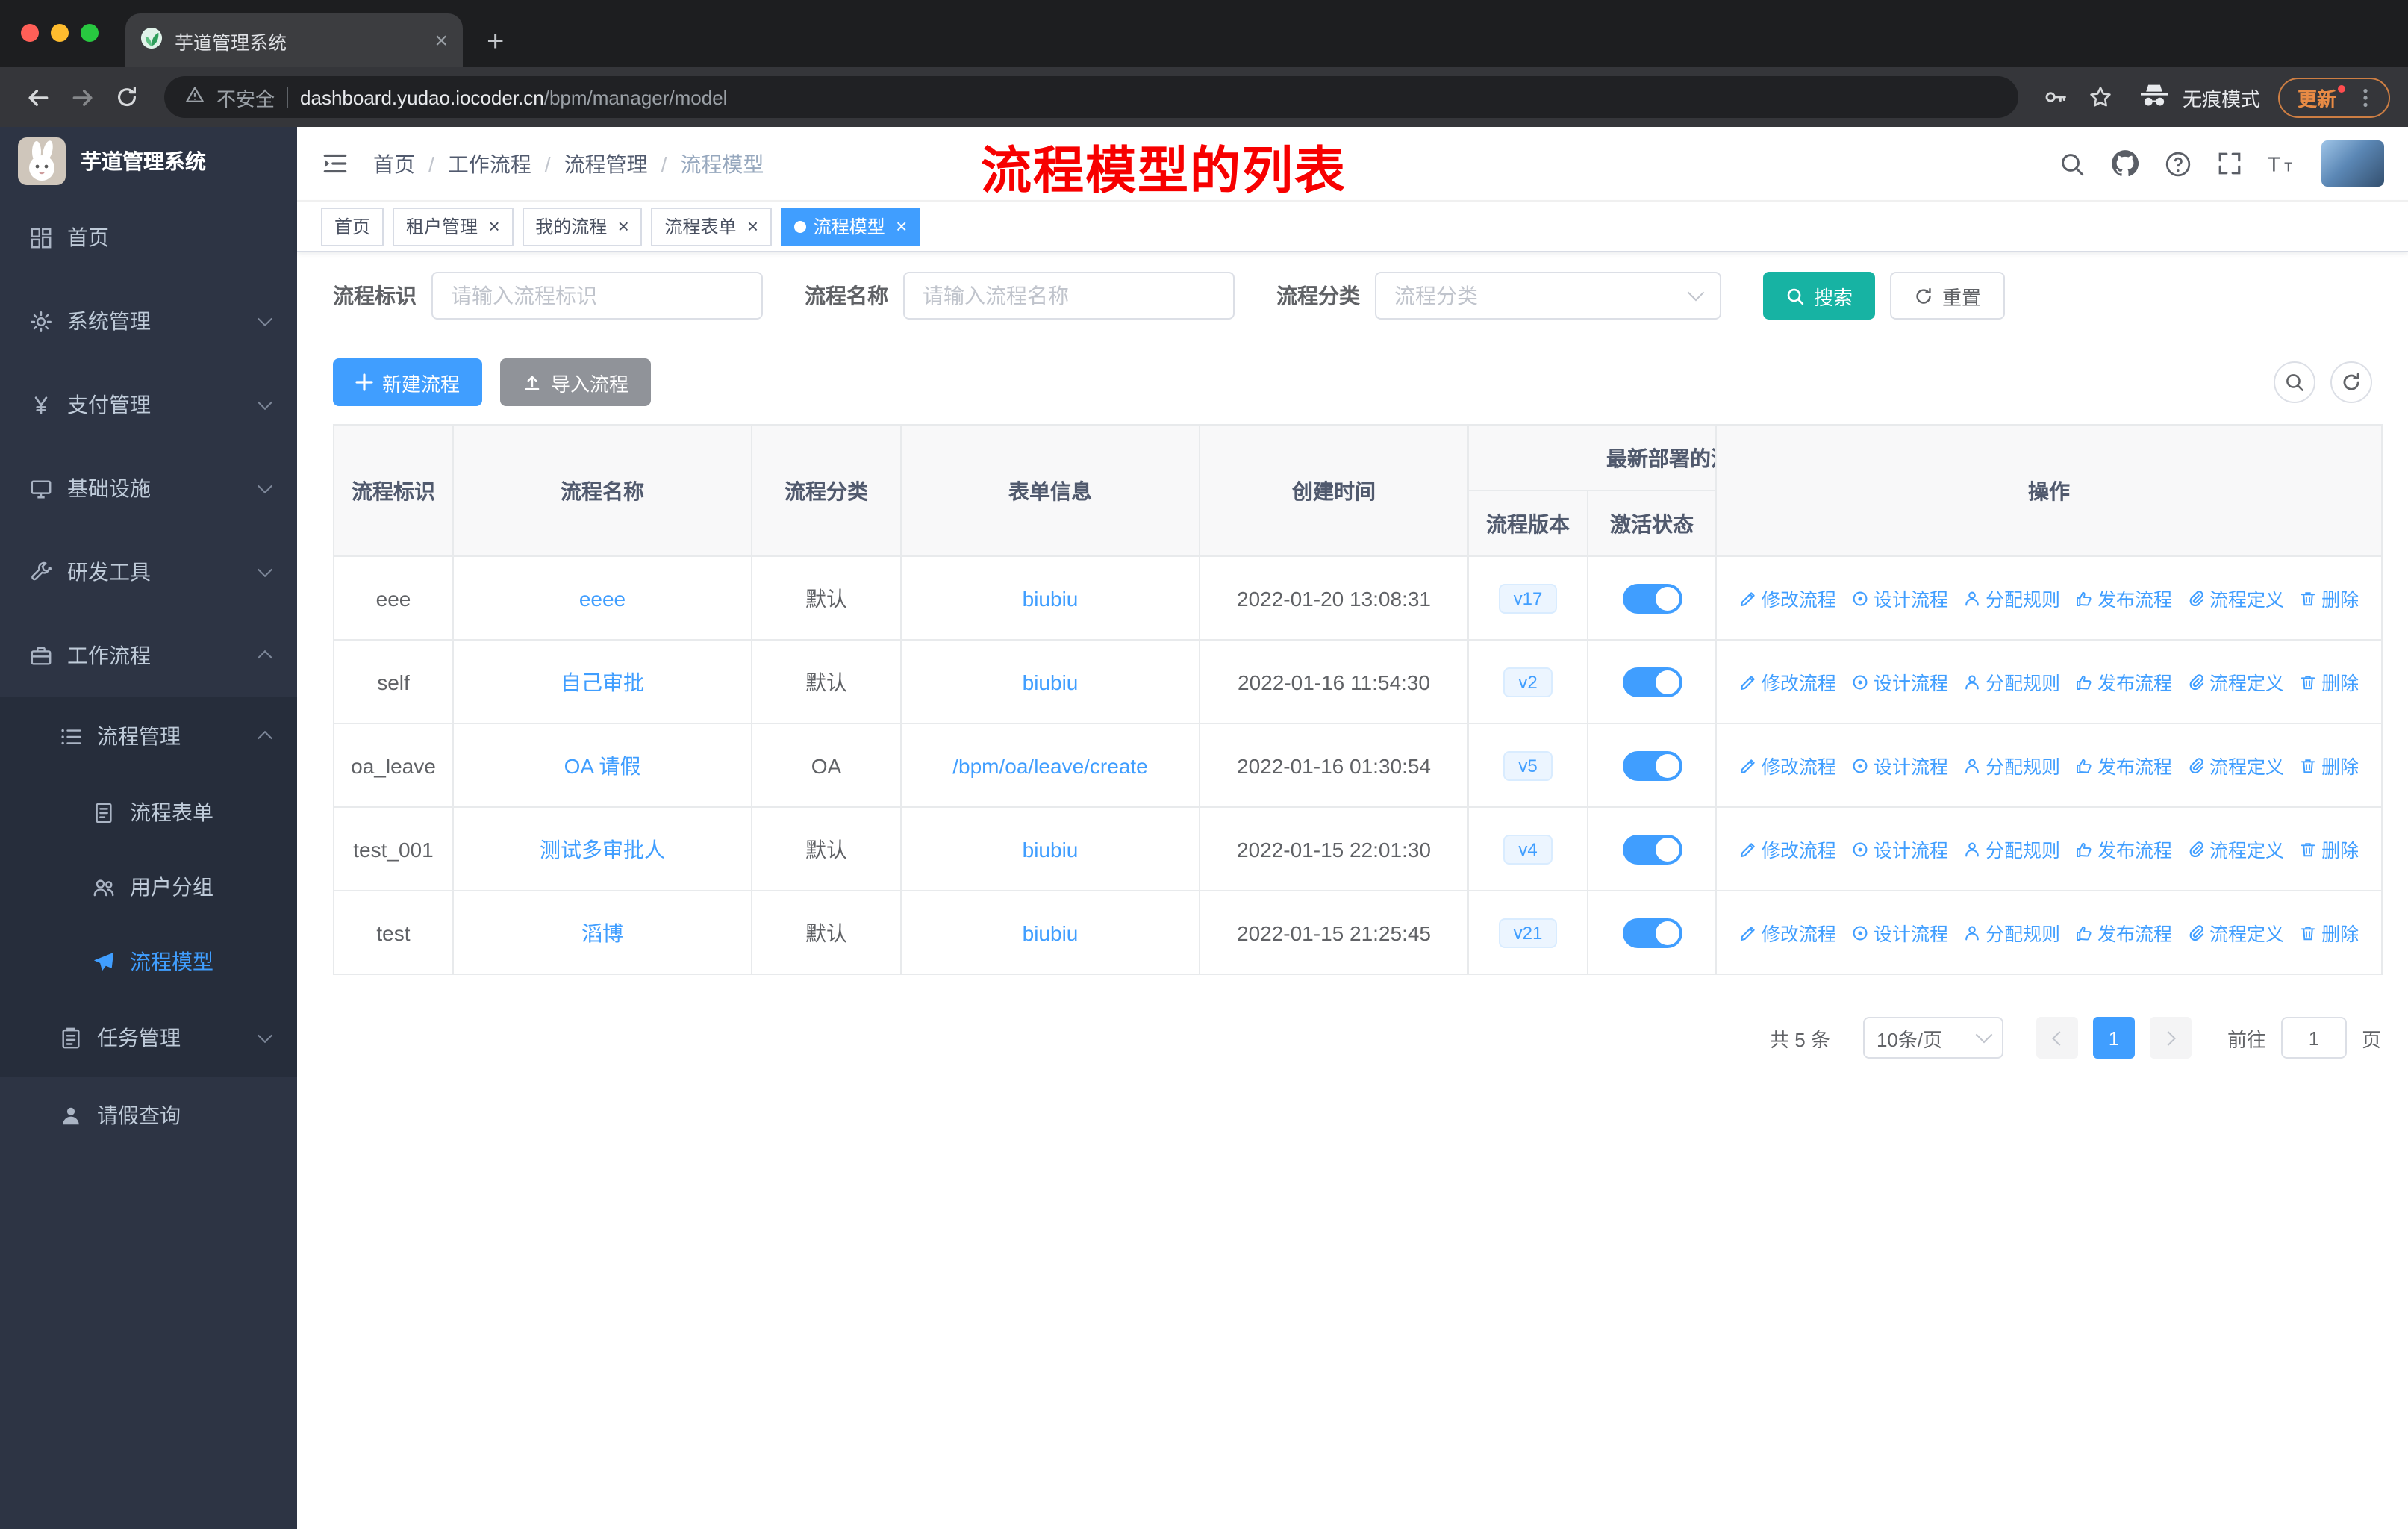  I want to click on reset-button: 重置, so click(1948, 296).